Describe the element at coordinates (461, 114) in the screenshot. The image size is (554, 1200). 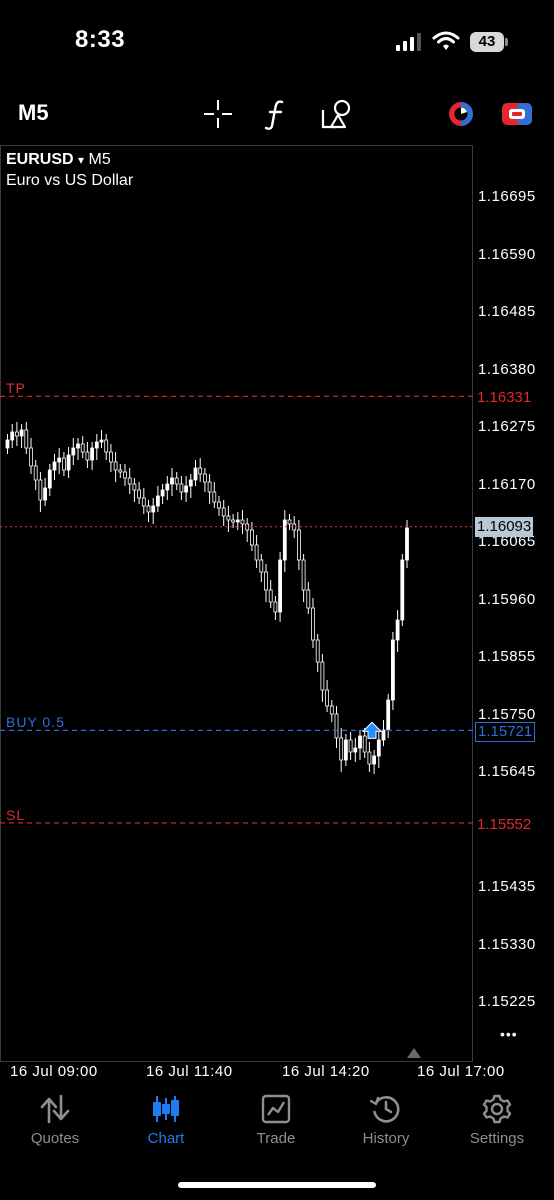
I see `one-click-trading-icon` at that location.